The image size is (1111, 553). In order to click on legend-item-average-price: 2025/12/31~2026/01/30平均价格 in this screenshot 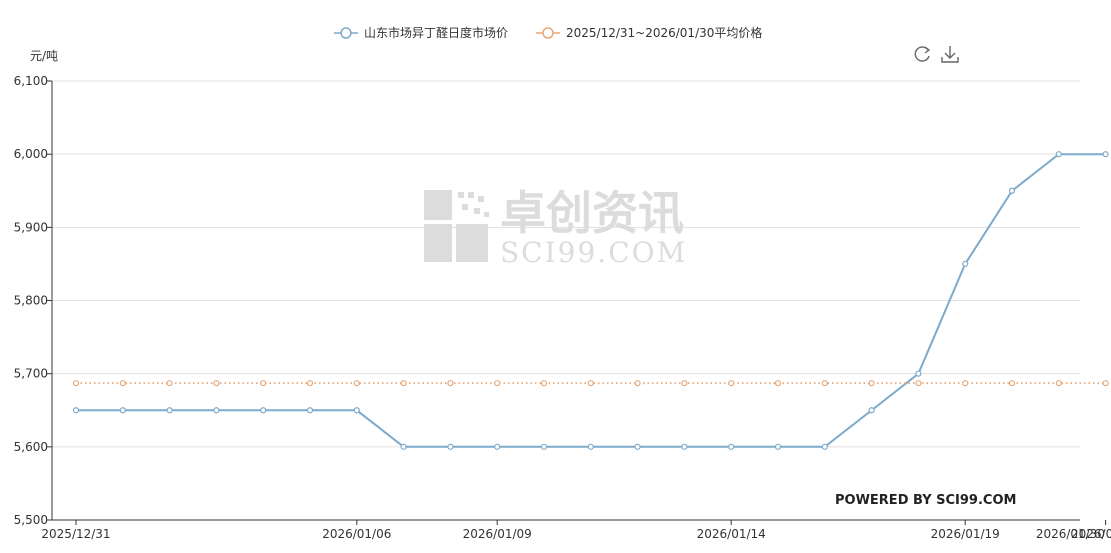, I will do `click(649, 32)`.